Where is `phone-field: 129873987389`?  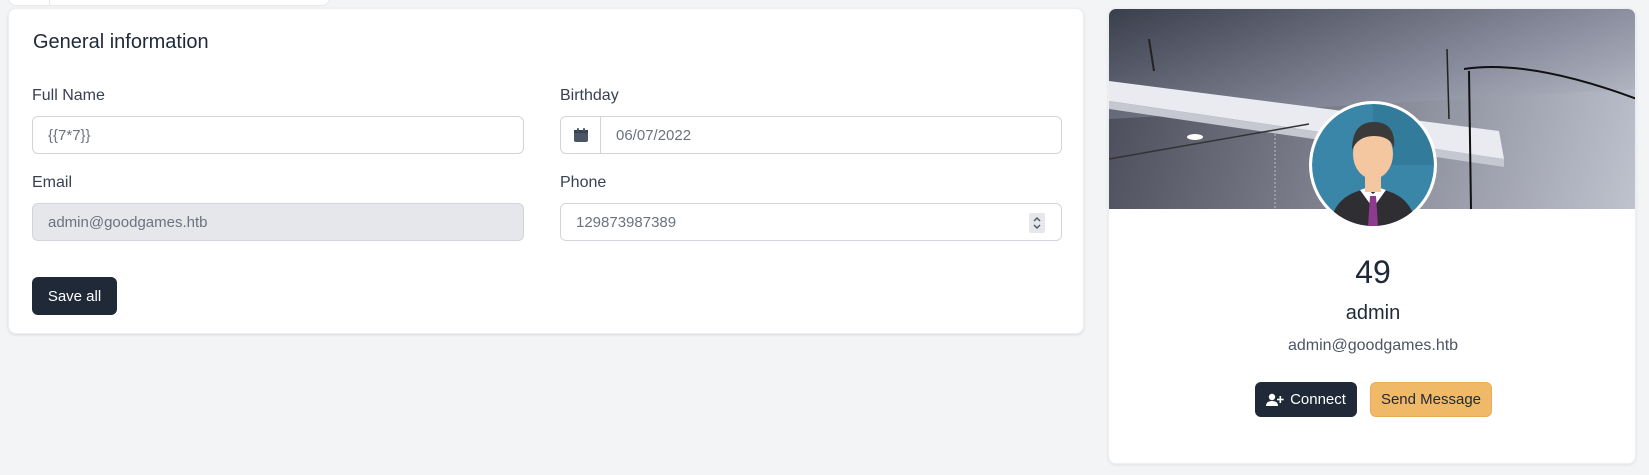 phone-field: 129873987389 is located at coordinates (811, 222).